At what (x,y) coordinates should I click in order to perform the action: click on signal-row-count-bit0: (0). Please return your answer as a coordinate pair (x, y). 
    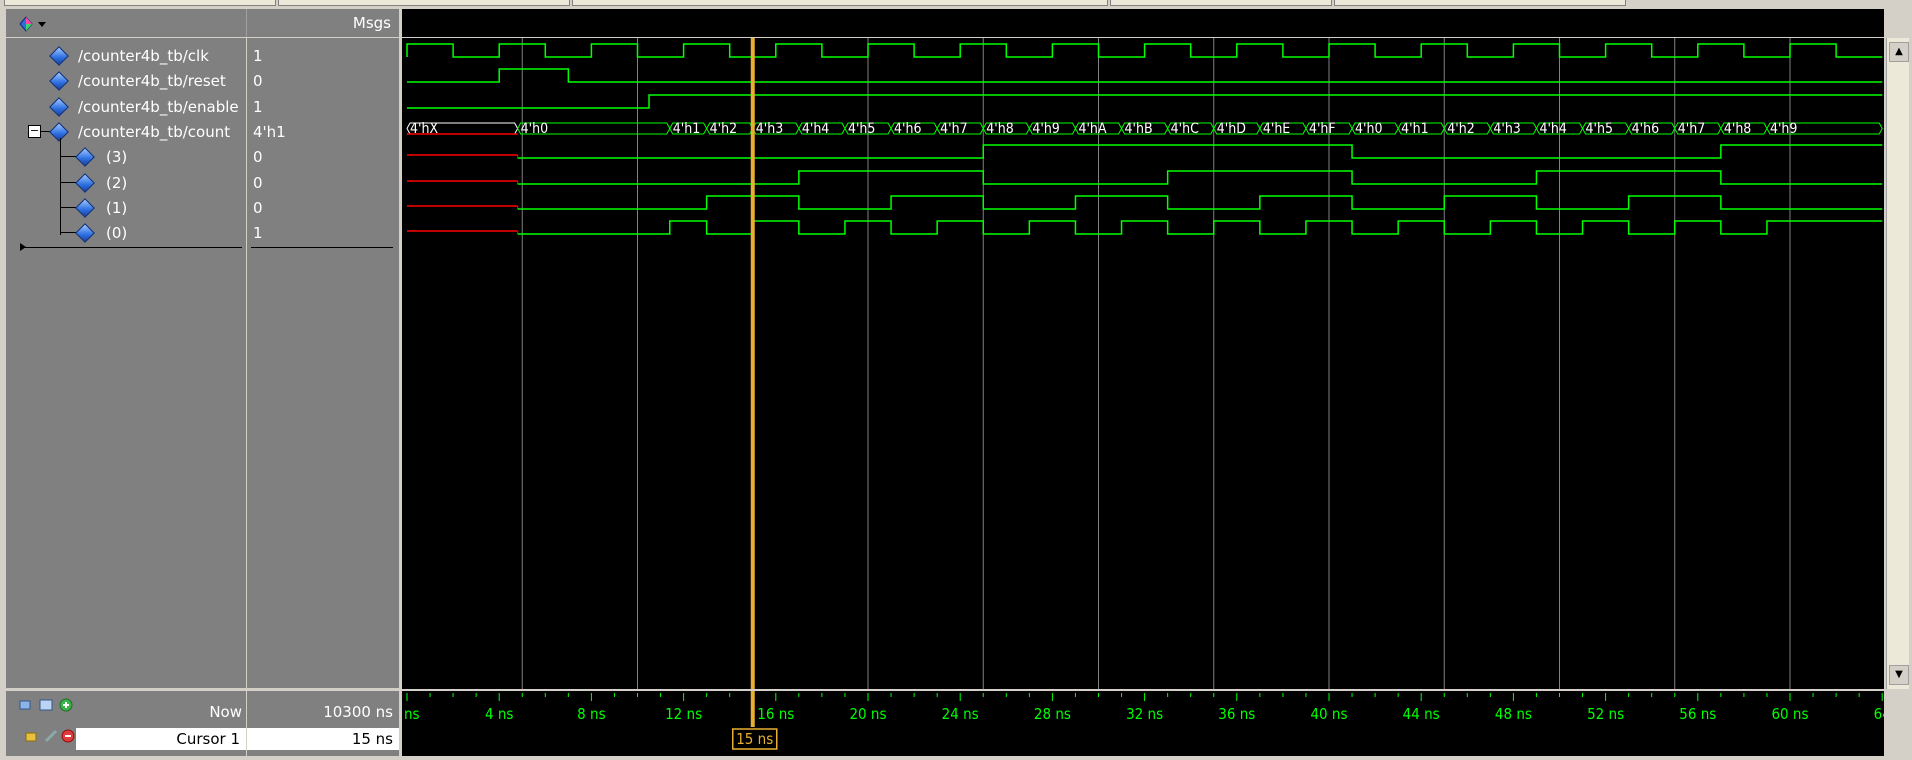
    Looking at the image, I should click on (126, 233).